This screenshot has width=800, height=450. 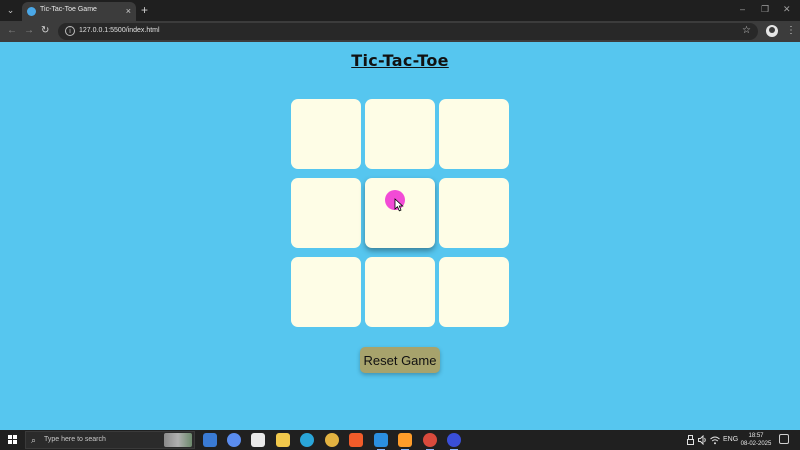 I want to click on usb-icon, so click(x=690, y=440).